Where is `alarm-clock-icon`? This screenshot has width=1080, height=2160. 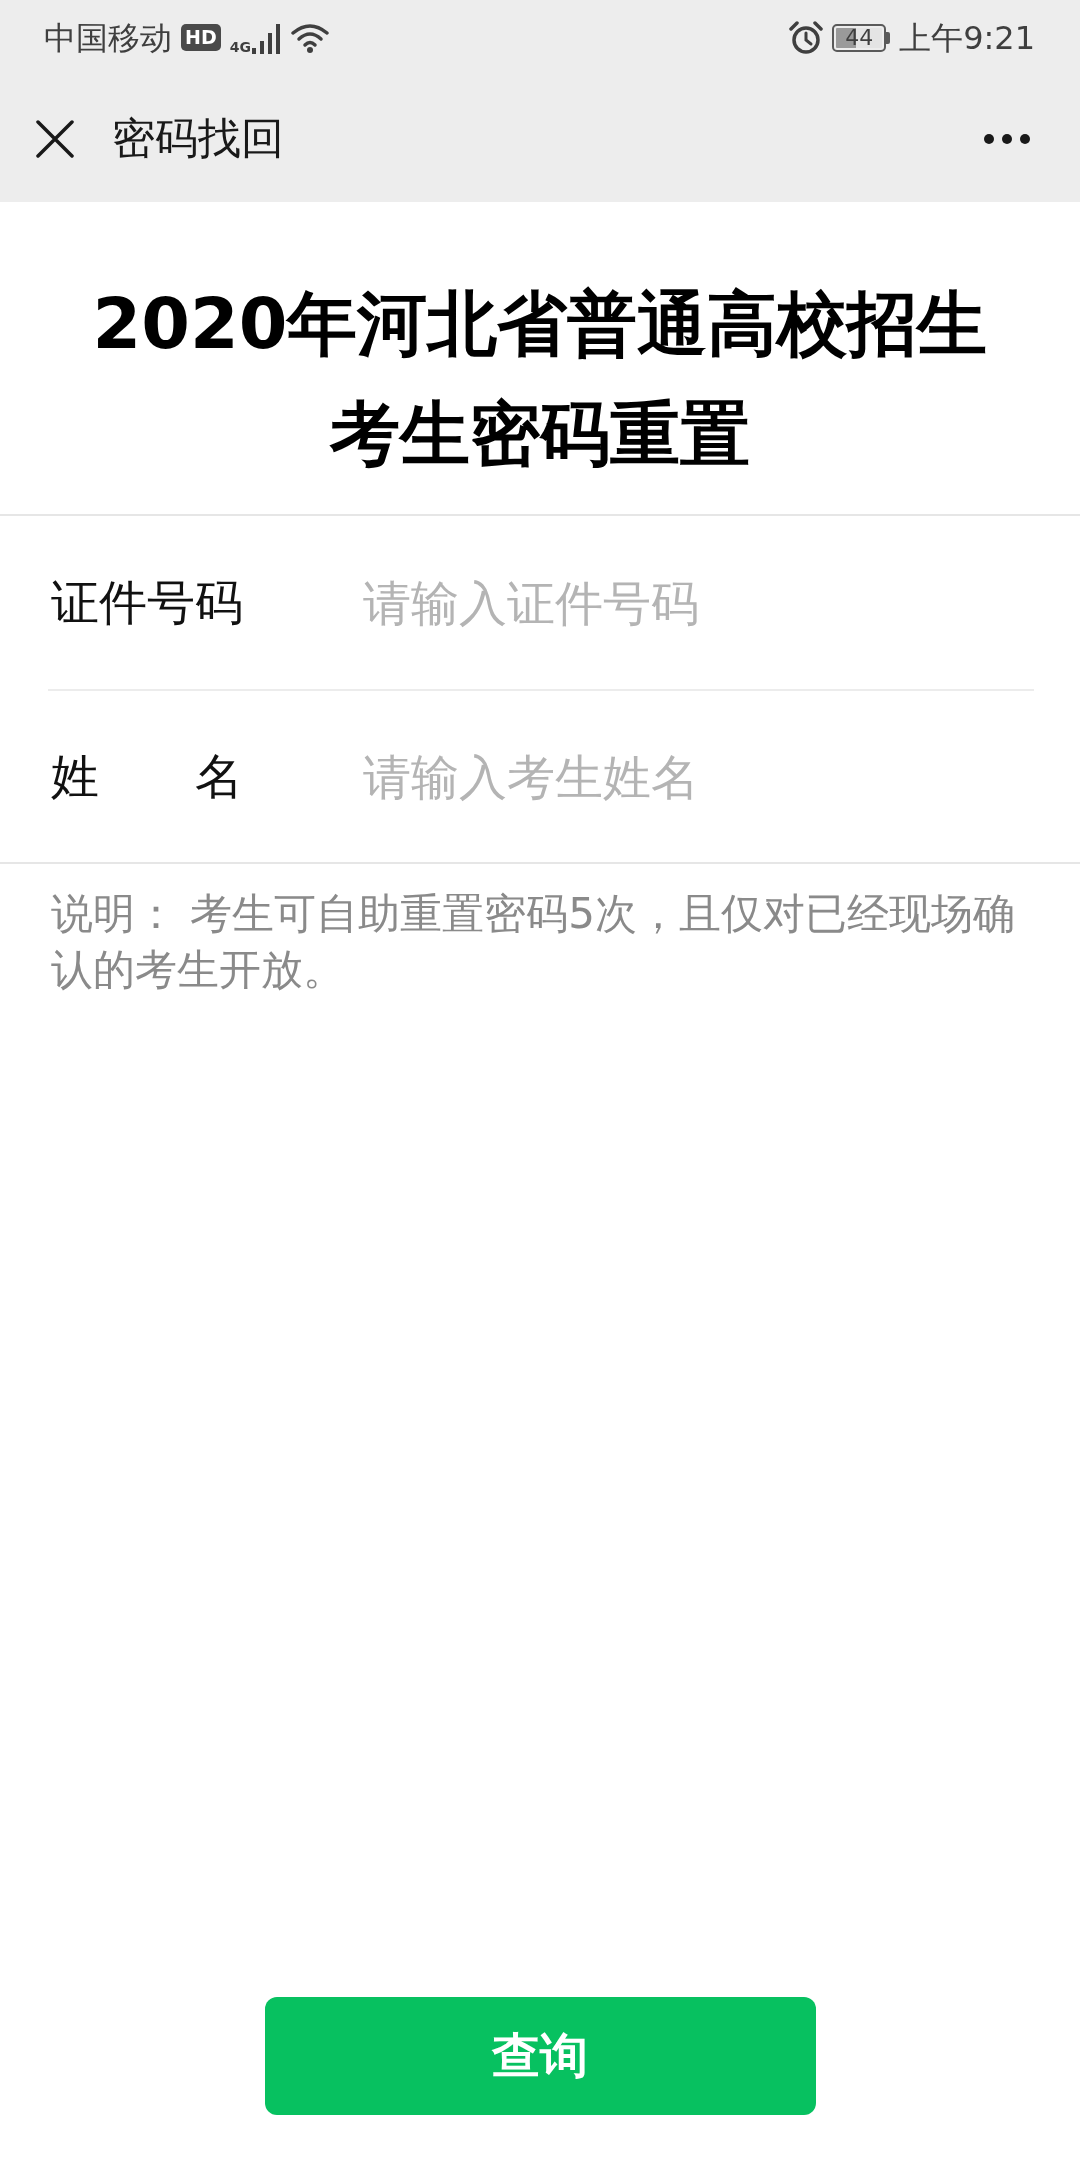
alarm-clock-icon is located at coordinates (806, 37).